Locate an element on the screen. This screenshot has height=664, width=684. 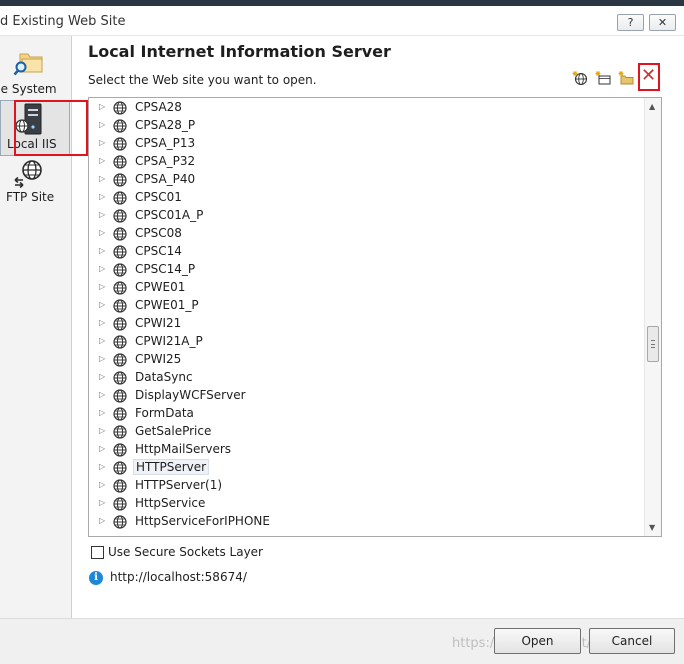
delete-icon: ✕ is located at coordinates (648, 76).